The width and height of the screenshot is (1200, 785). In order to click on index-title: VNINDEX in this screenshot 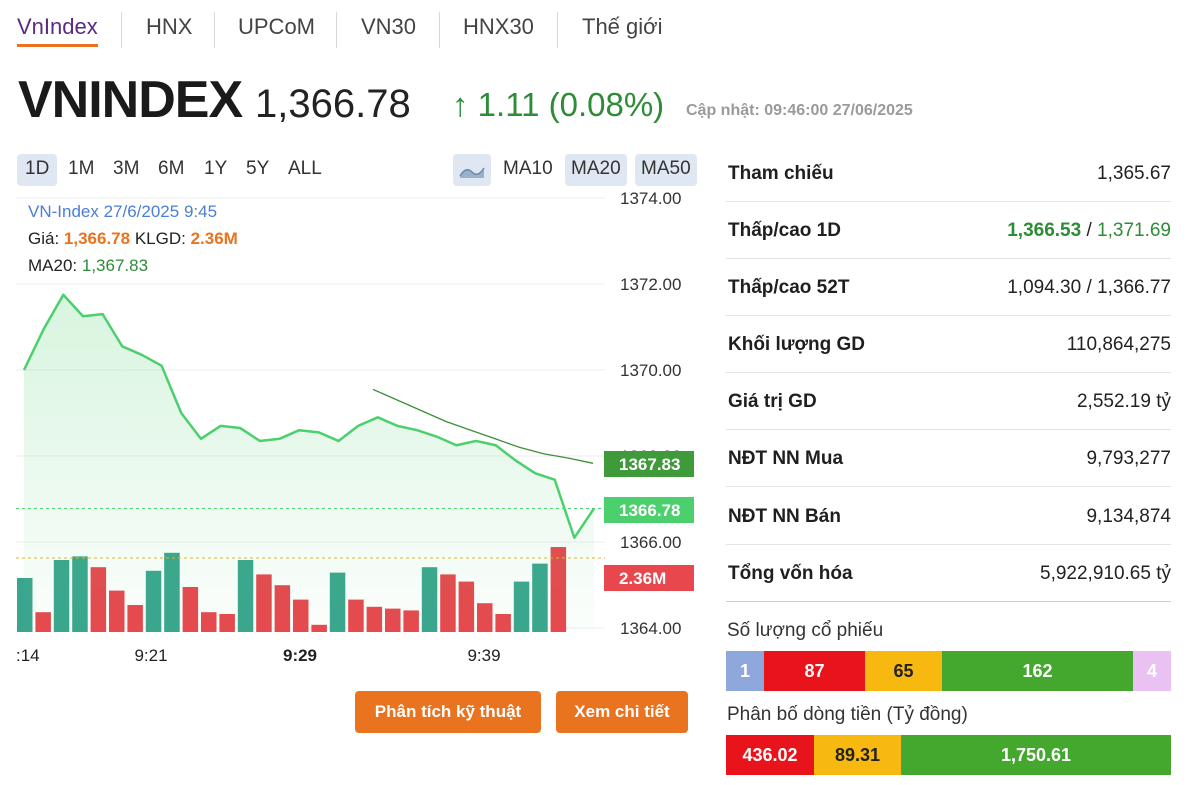, I will do `click(130, 100)`.